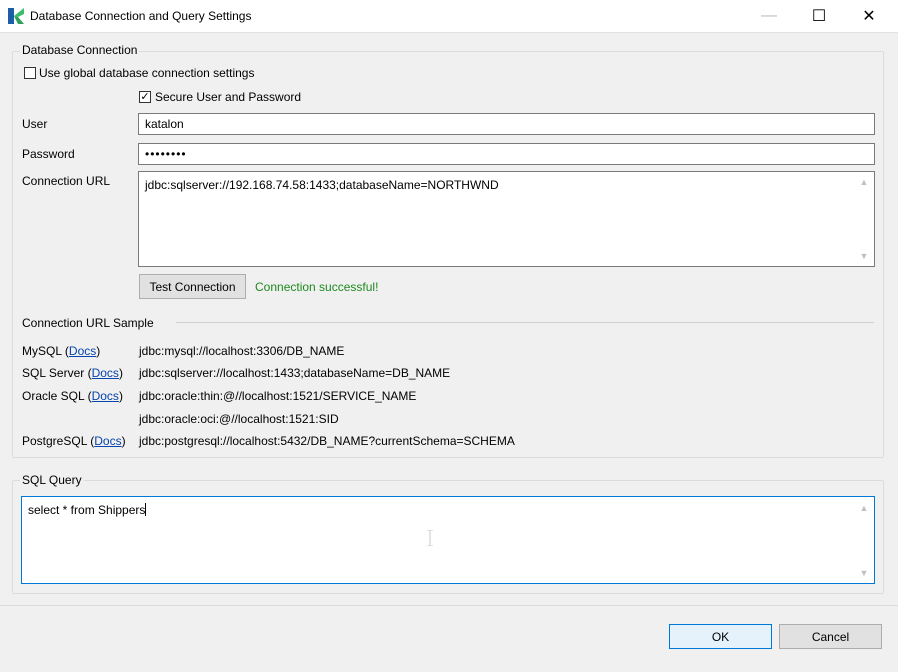 This screenshot has height=672, width=898. Describe the element at coordinates (146, 509) in the screenshot. I see `text-caret` at that location.